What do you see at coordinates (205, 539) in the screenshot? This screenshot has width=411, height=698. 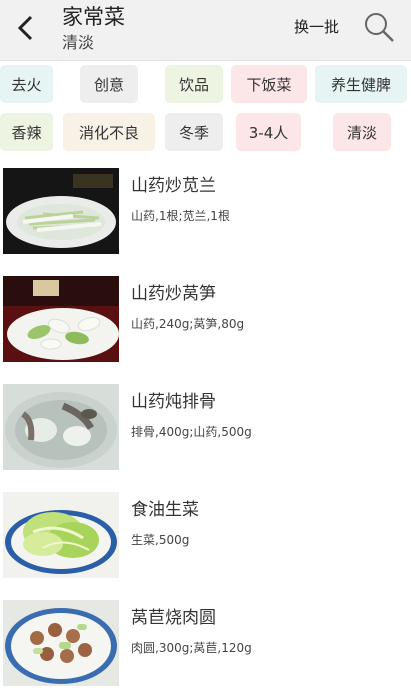 I see `recipe-item: 食油生菜 生菜,500g` at bounding box center [205, 539].